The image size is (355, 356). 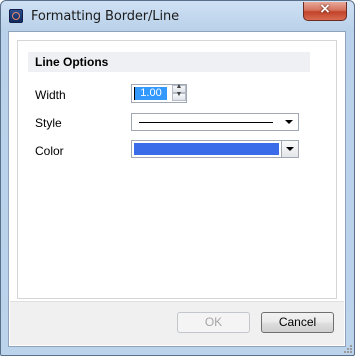 I want to click on color-picker, so click(x=215, y=149).